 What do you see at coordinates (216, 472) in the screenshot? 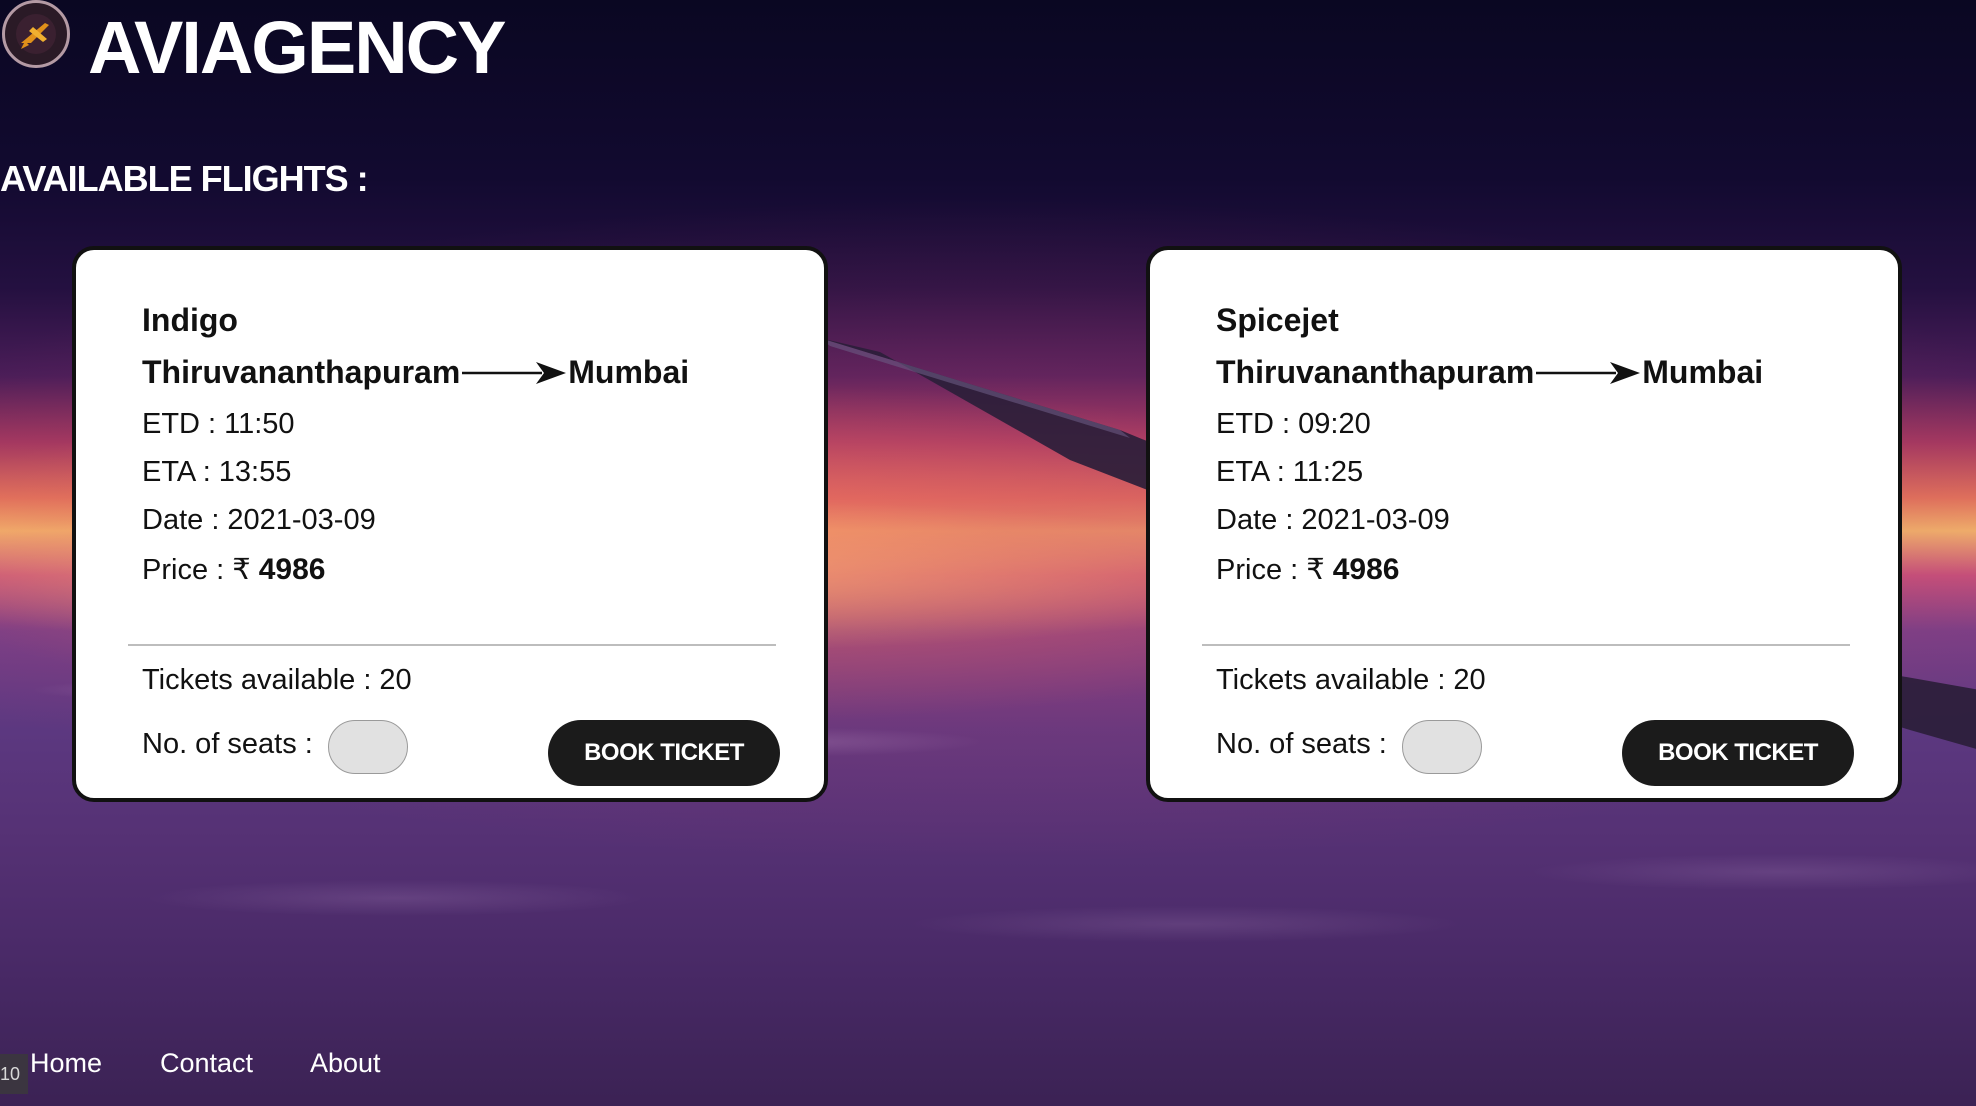
I see `eta-row: ETA :13:55` at bounding box center [216, 472].